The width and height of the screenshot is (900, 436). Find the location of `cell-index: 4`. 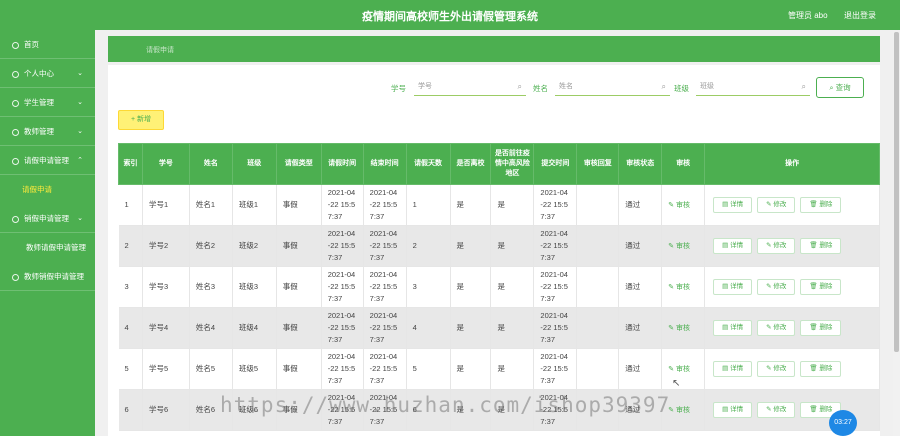

cell-index: 4 is located at coordinates (130, 328).